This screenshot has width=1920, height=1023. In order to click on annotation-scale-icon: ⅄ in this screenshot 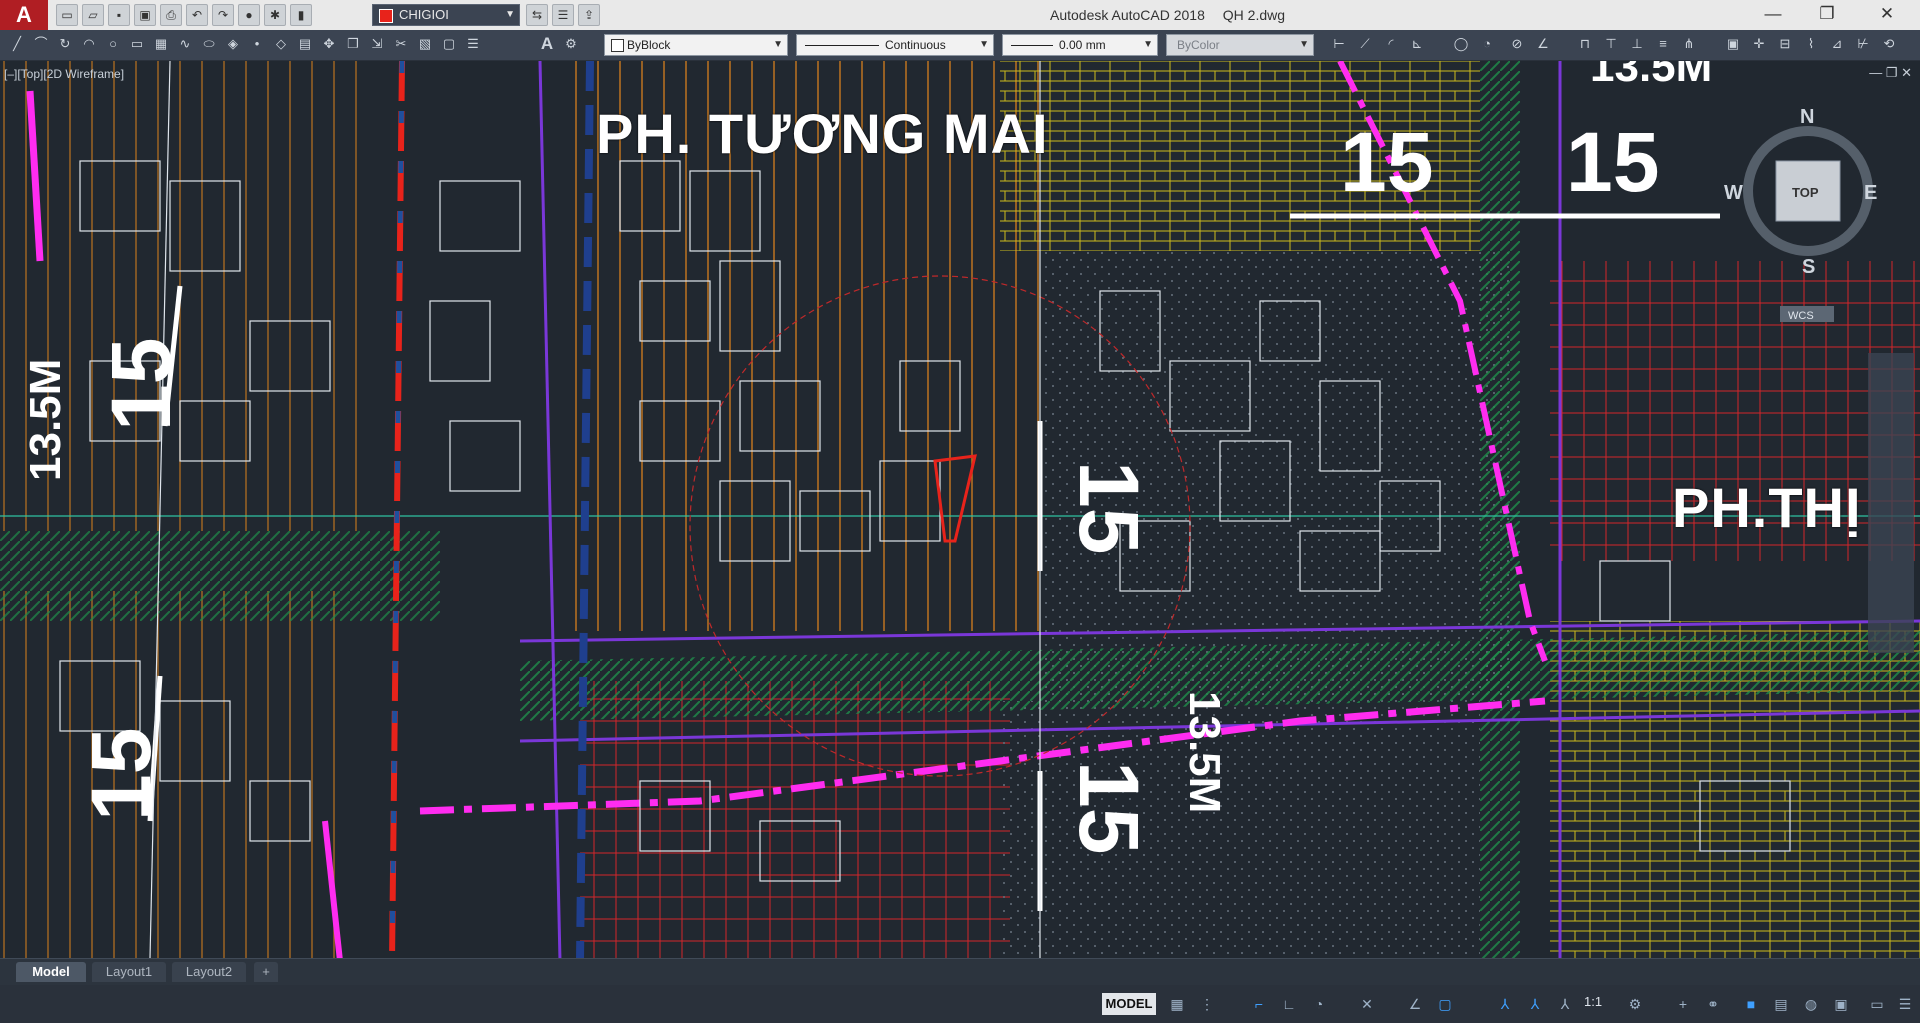, I will do `click(1565, 1004)`.